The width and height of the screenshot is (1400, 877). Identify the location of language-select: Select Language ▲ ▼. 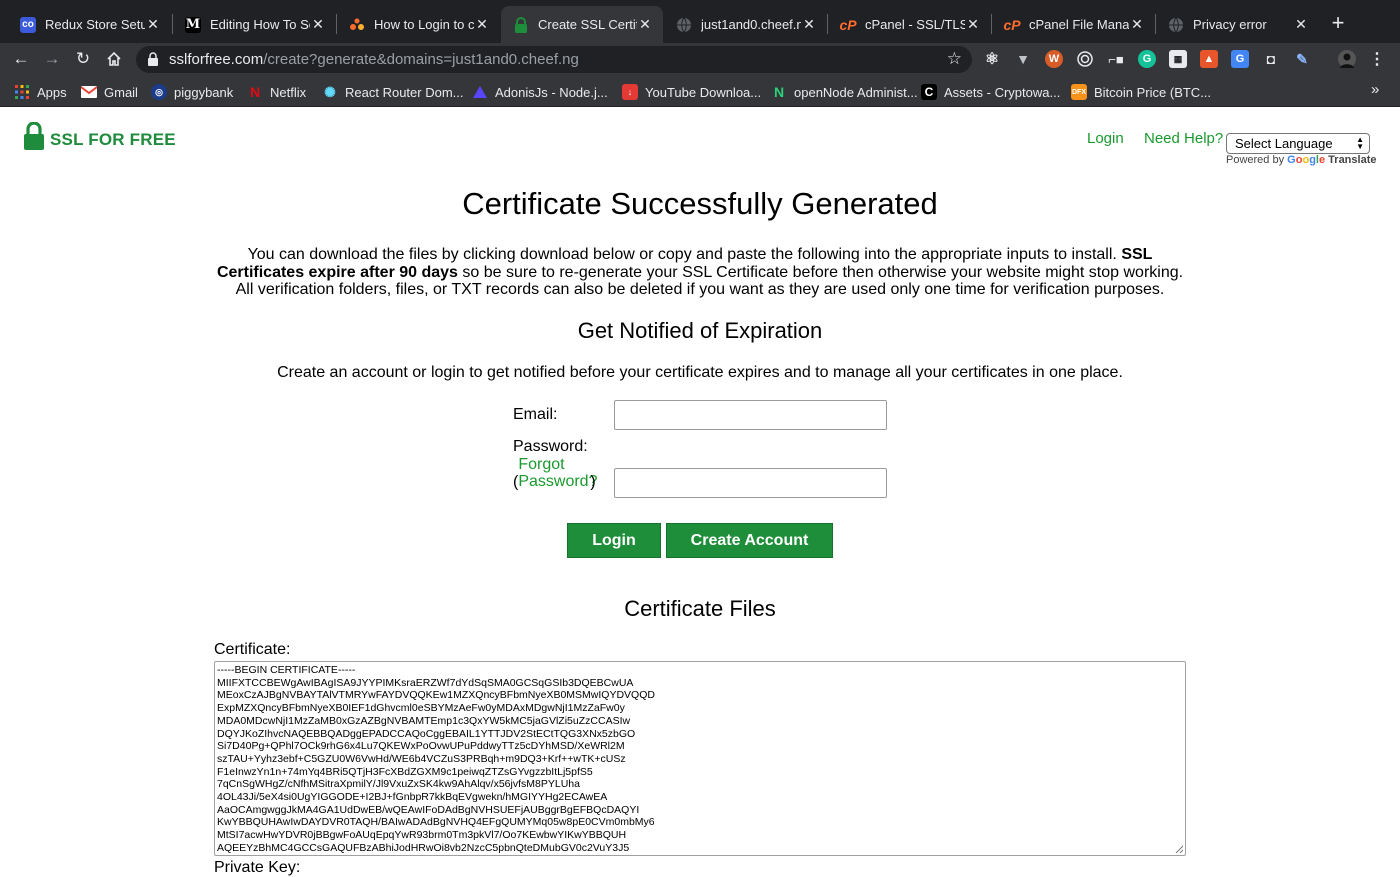
(1298, 143).